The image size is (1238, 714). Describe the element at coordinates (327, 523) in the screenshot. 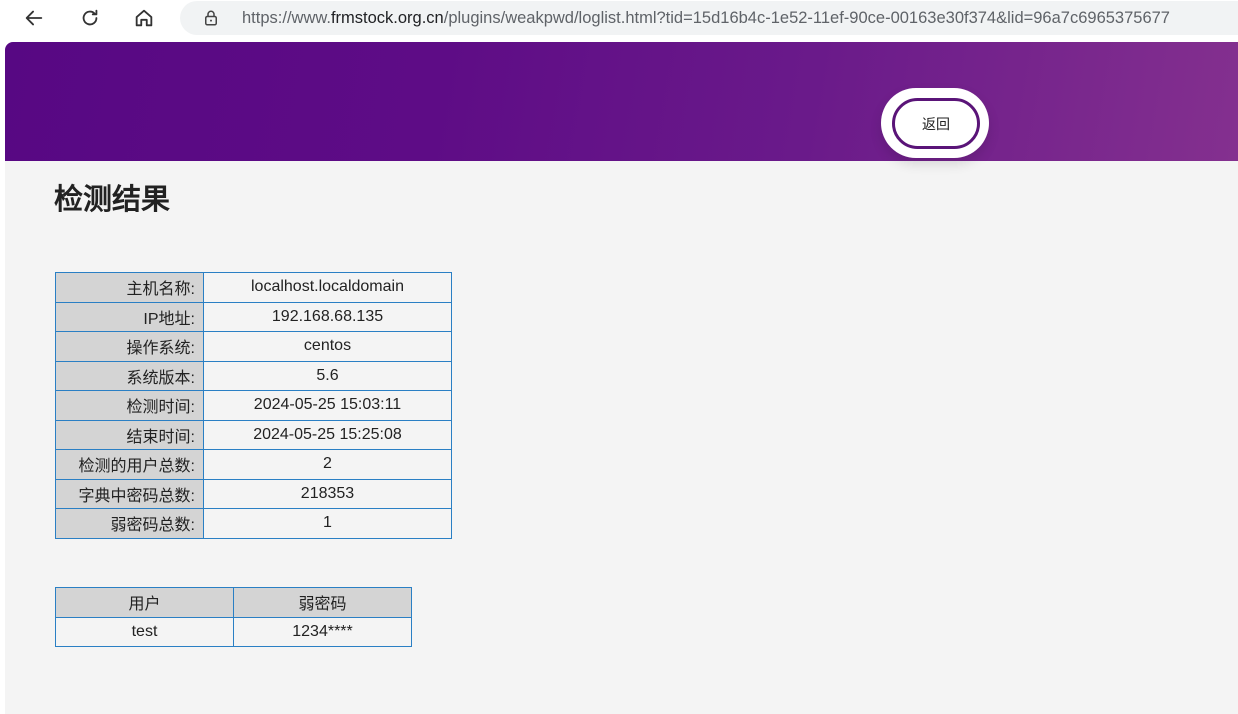

I see `info-value: 1` at that location.